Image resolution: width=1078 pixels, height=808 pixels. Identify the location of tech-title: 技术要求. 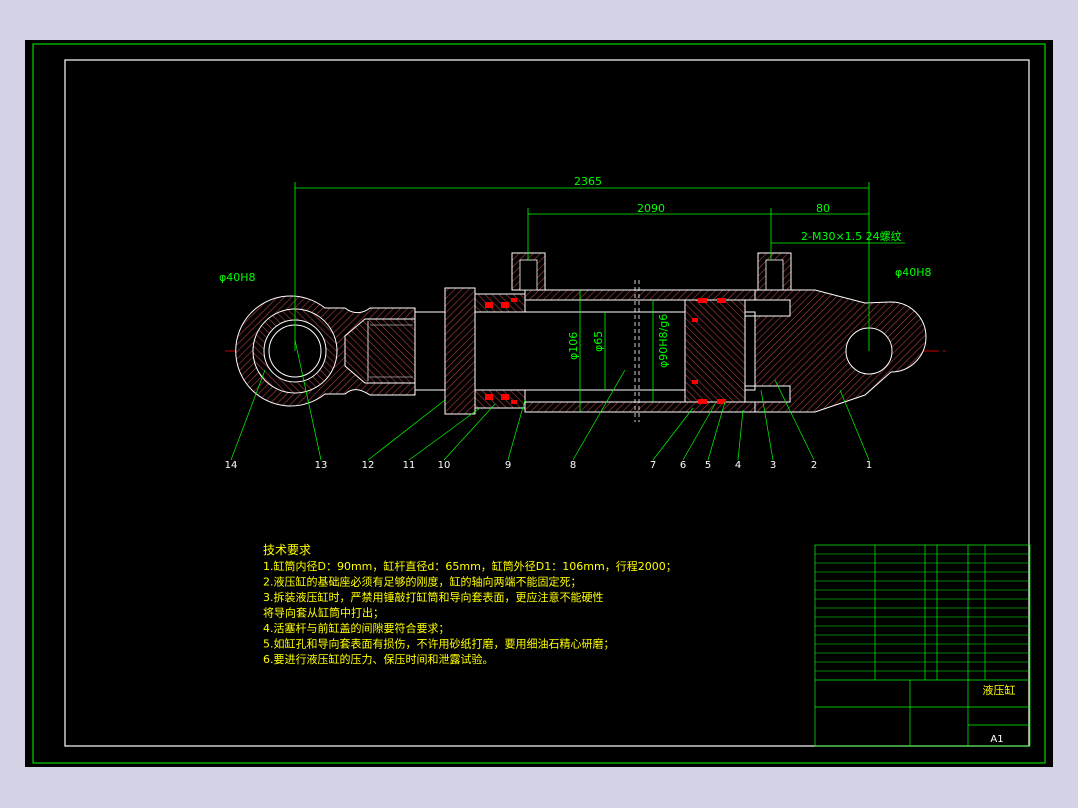
(287, 550).